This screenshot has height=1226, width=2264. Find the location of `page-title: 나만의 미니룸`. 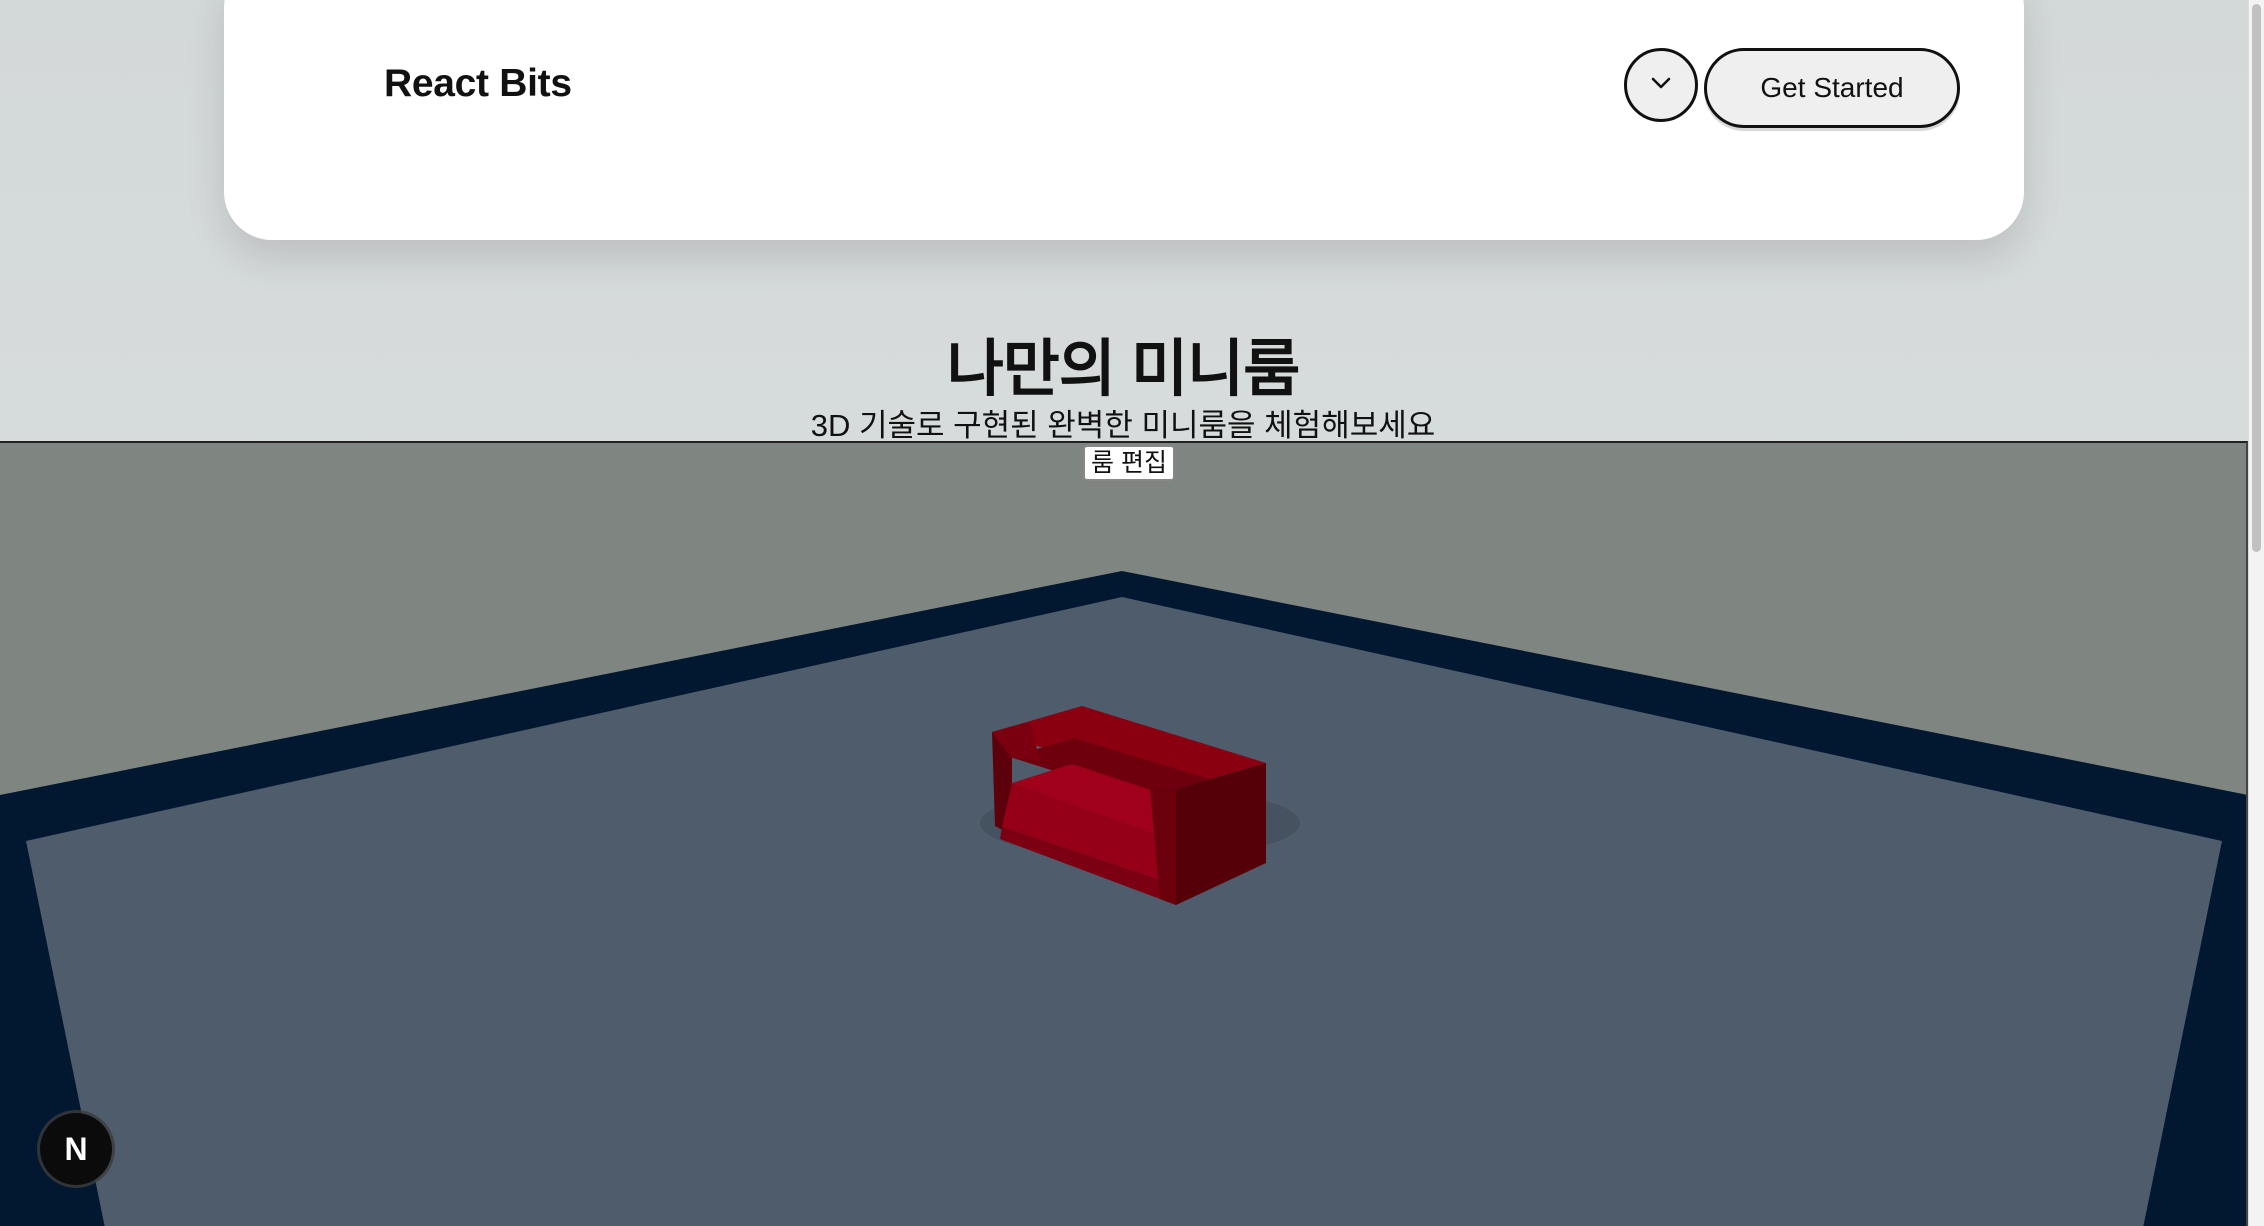

page-title: 나만의 미니룸 is located at coordinates (1123, 369).